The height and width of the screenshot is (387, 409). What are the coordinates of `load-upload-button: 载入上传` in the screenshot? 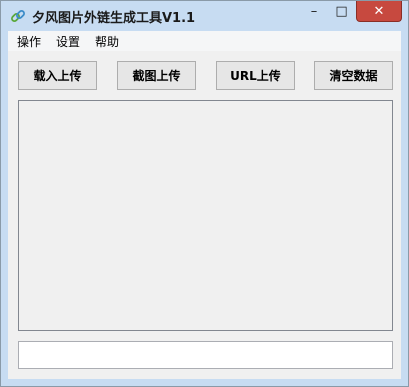 It's located at (57, 75).